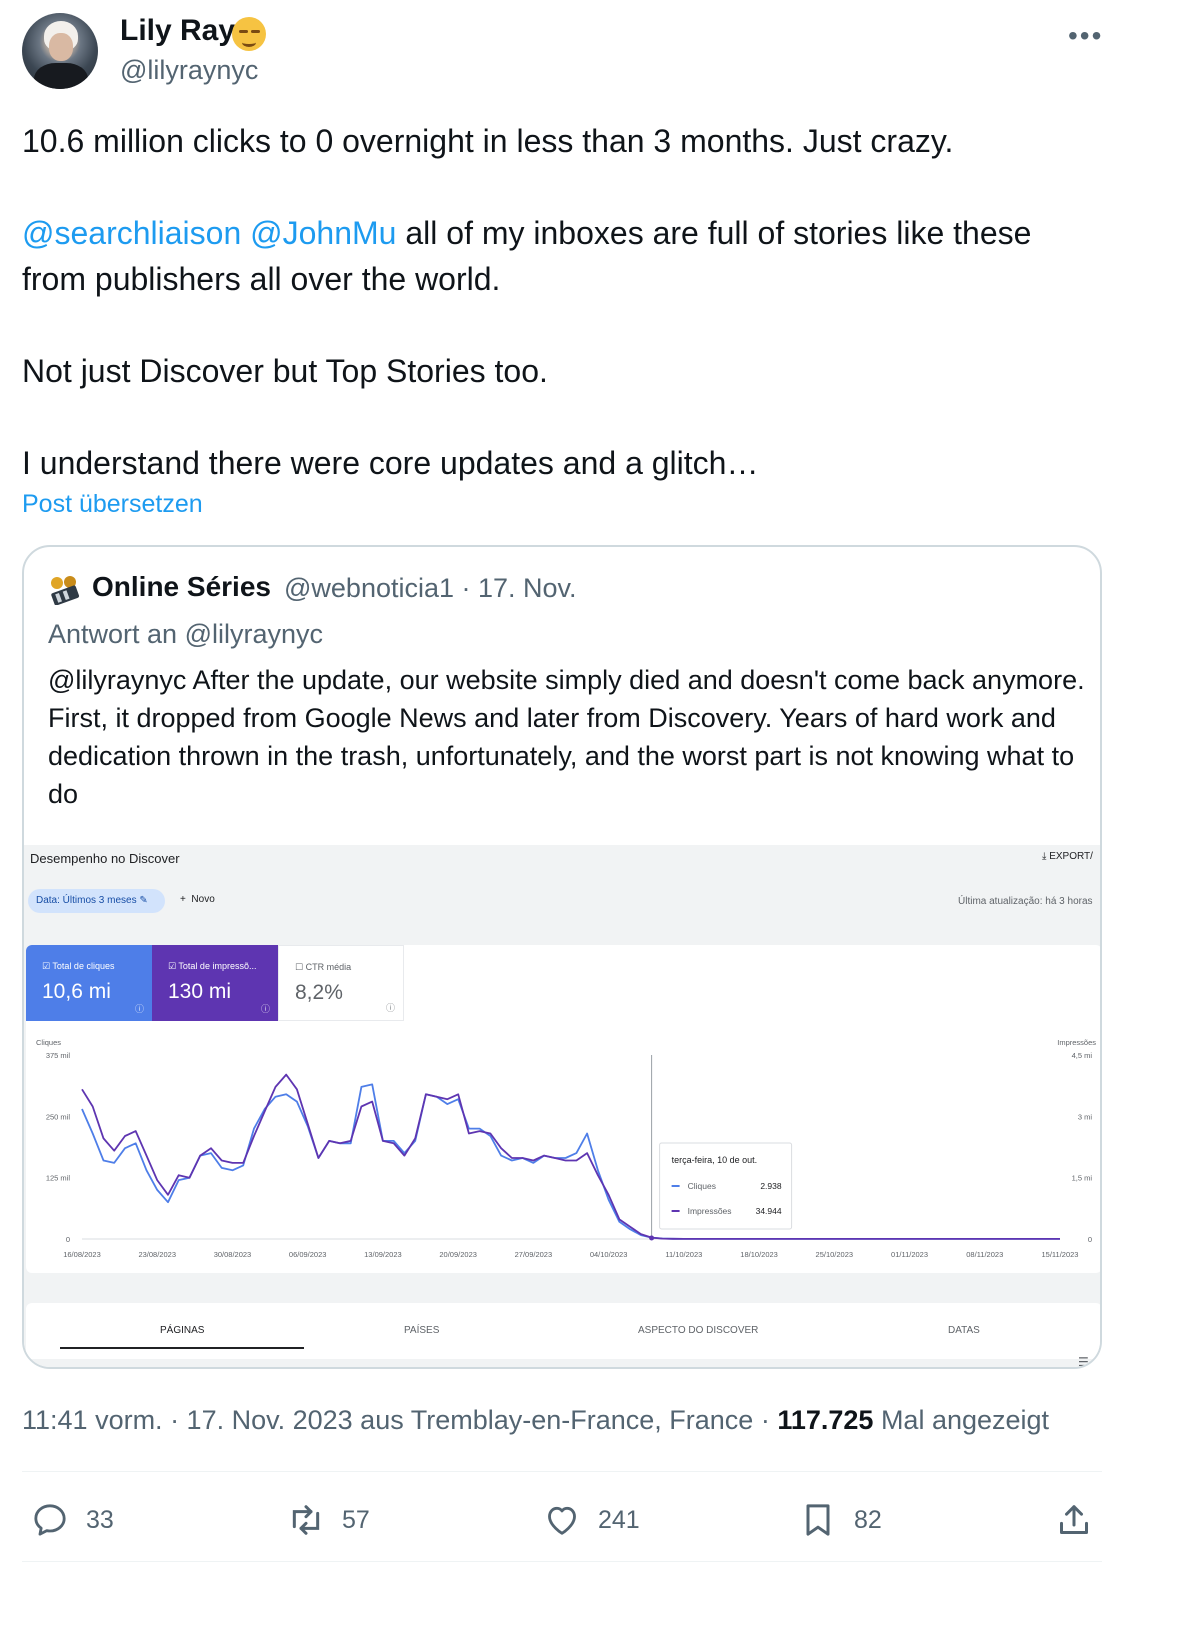  I want to click on gsc-new-filter: + Novo, so click(197, 899).